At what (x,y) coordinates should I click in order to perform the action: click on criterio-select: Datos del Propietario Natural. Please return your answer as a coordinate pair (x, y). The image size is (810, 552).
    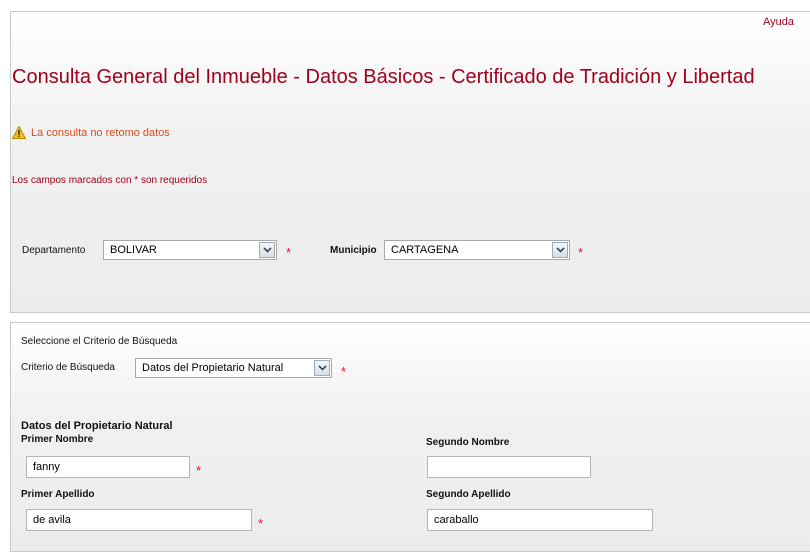
    Looking at the image, I should click on (233, 368).